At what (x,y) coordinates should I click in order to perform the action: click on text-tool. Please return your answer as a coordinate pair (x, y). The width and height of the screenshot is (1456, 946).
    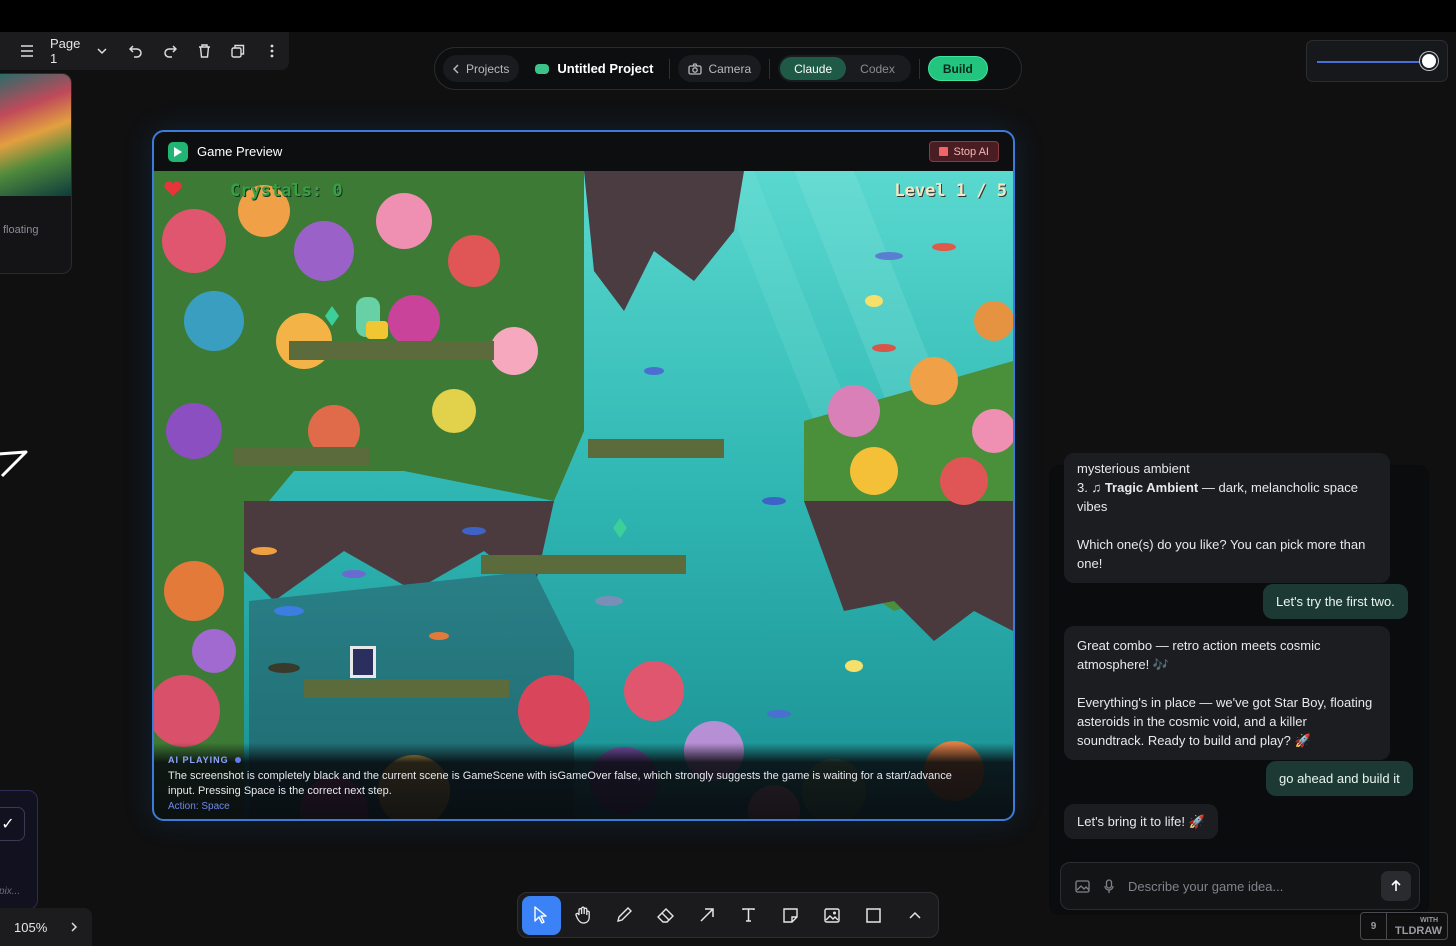
    Looking at the image, I should click on (749, 915).